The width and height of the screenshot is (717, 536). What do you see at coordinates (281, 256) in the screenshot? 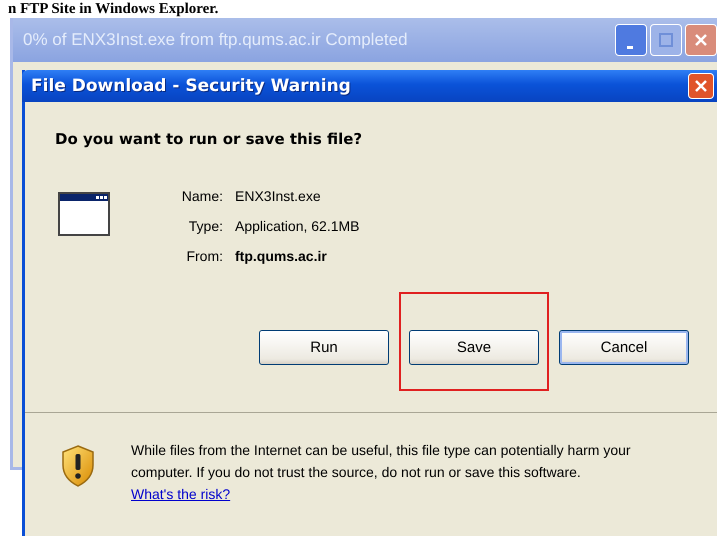
I see `field-value: ftp.qums.ac.ir` at bounding box center [281, 256].